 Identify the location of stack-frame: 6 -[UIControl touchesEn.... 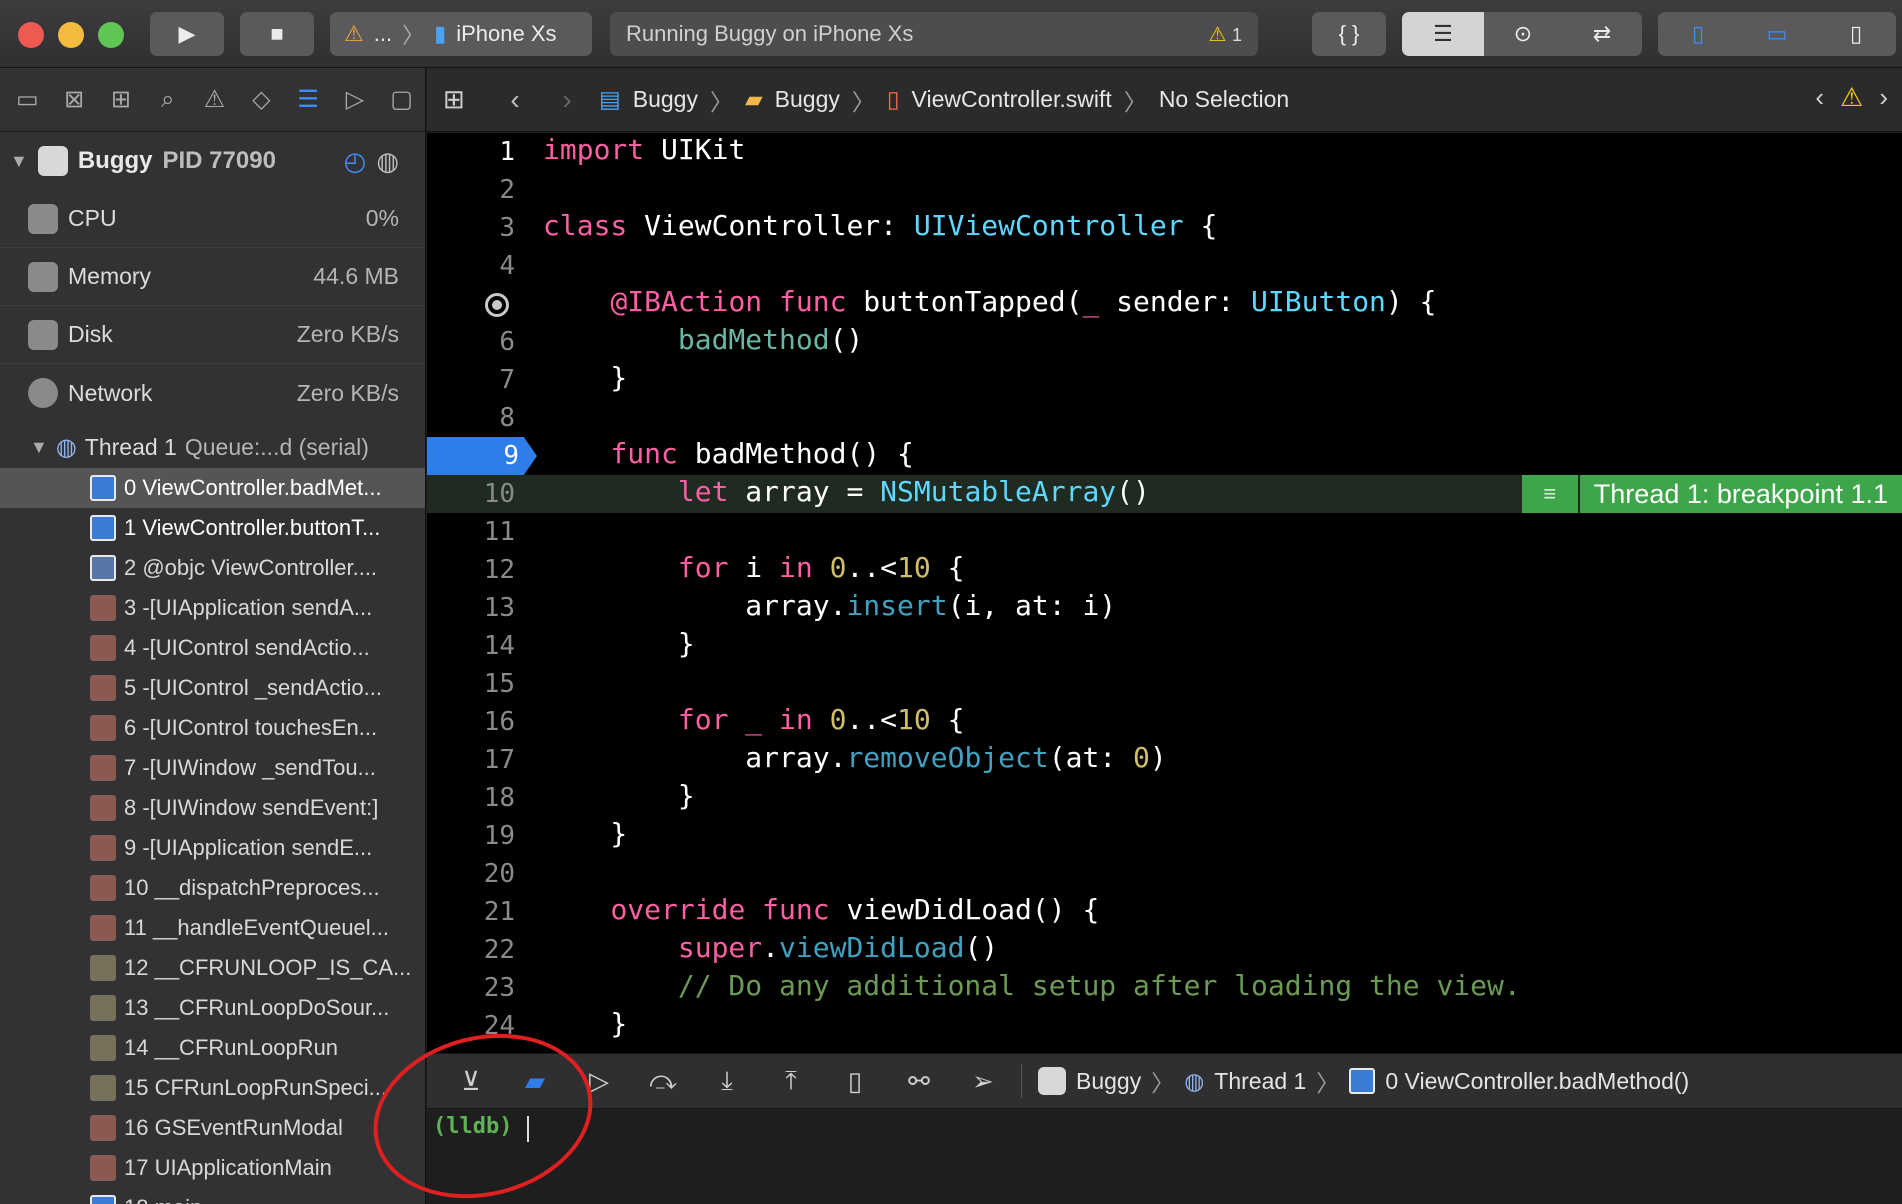
(212, 728).